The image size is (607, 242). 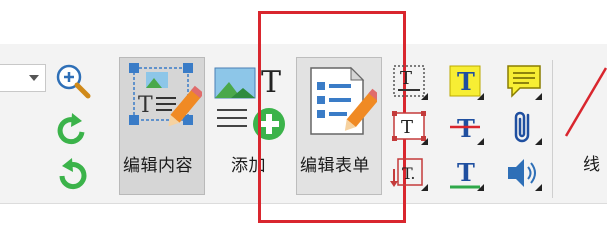 What do you see at coordinates (524, 173) in the screenshot?
I see `sound-button` at bounding box center [524, 173].